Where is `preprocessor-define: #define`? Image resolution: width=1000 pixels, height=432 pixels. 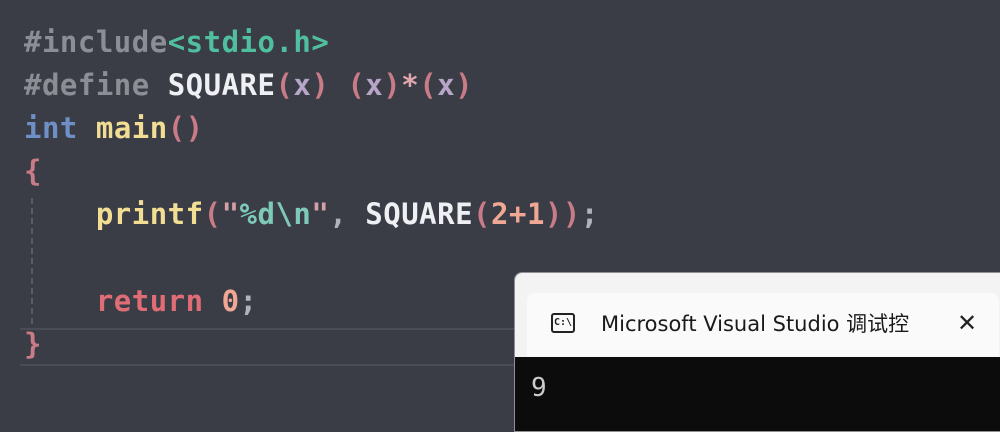
preprocessor-define: #define is located at coordinates (96, 85).